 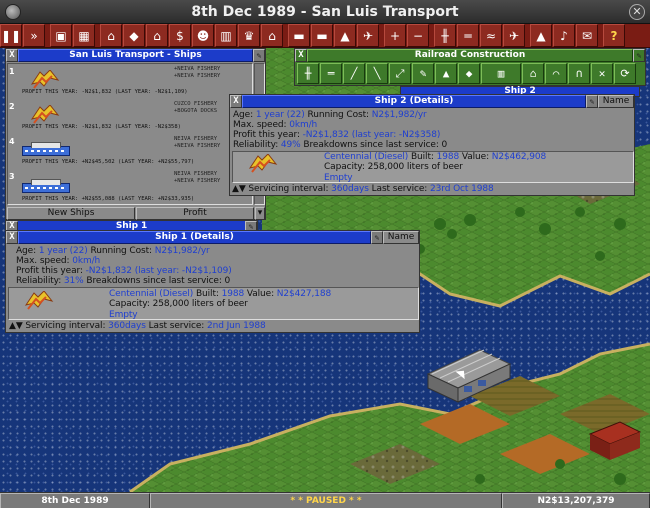 I want to click on finances-button: $, so click(x=180, y=35).